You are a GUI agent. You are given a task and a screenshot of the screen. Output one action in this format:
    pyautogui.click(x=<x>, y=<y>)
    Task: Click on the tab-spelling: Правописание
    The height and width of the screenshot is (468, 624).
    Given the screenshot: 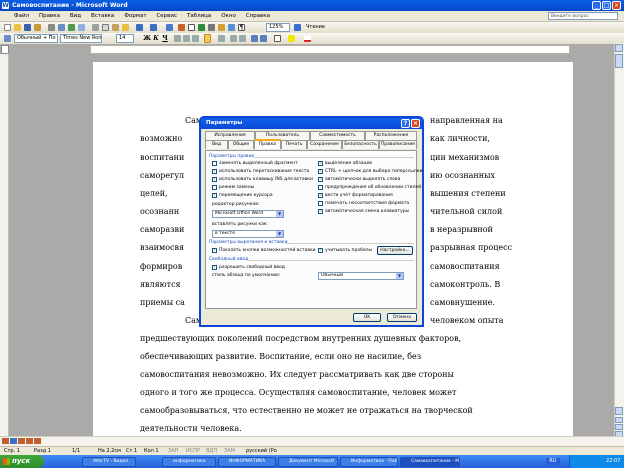 What is the action you would take?
    pyautogui.click(x=398, y=144)
    